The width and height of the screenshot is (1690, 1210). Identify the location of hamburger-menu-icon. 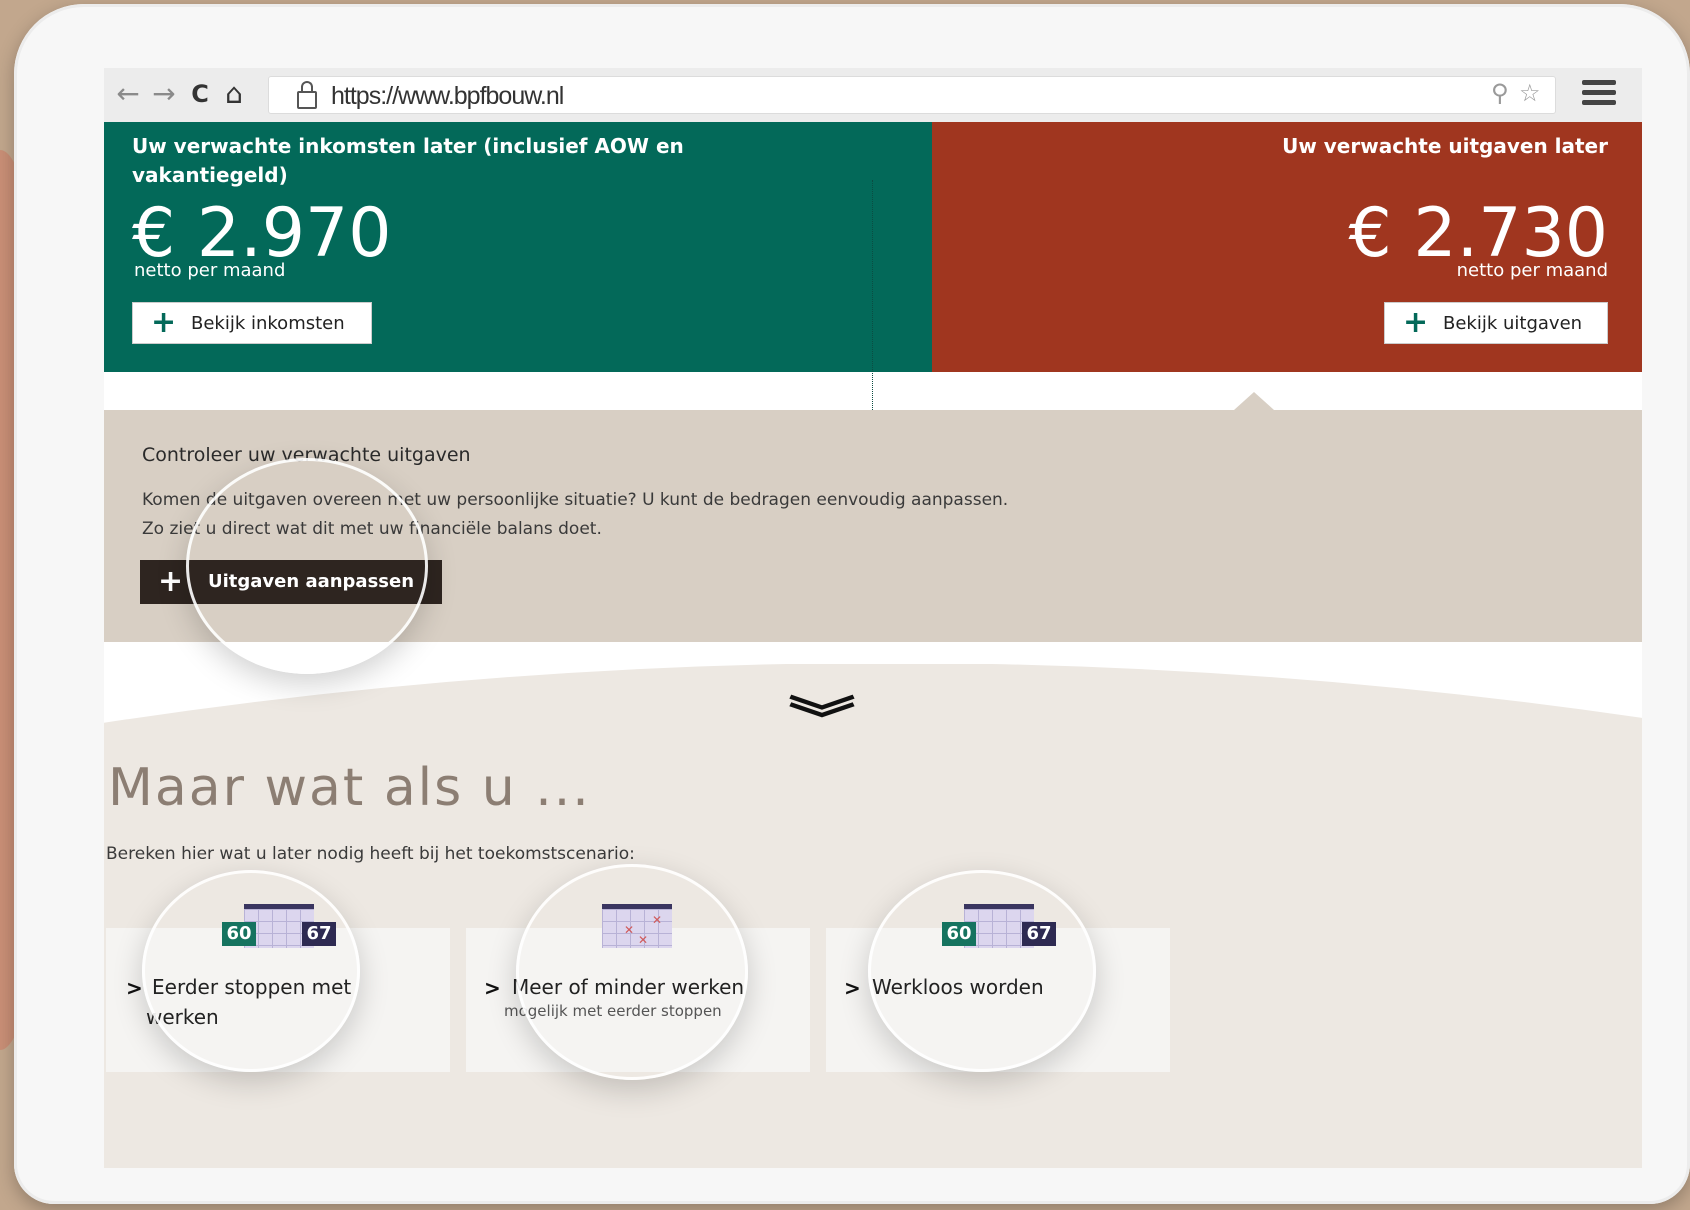
(1599, 95).